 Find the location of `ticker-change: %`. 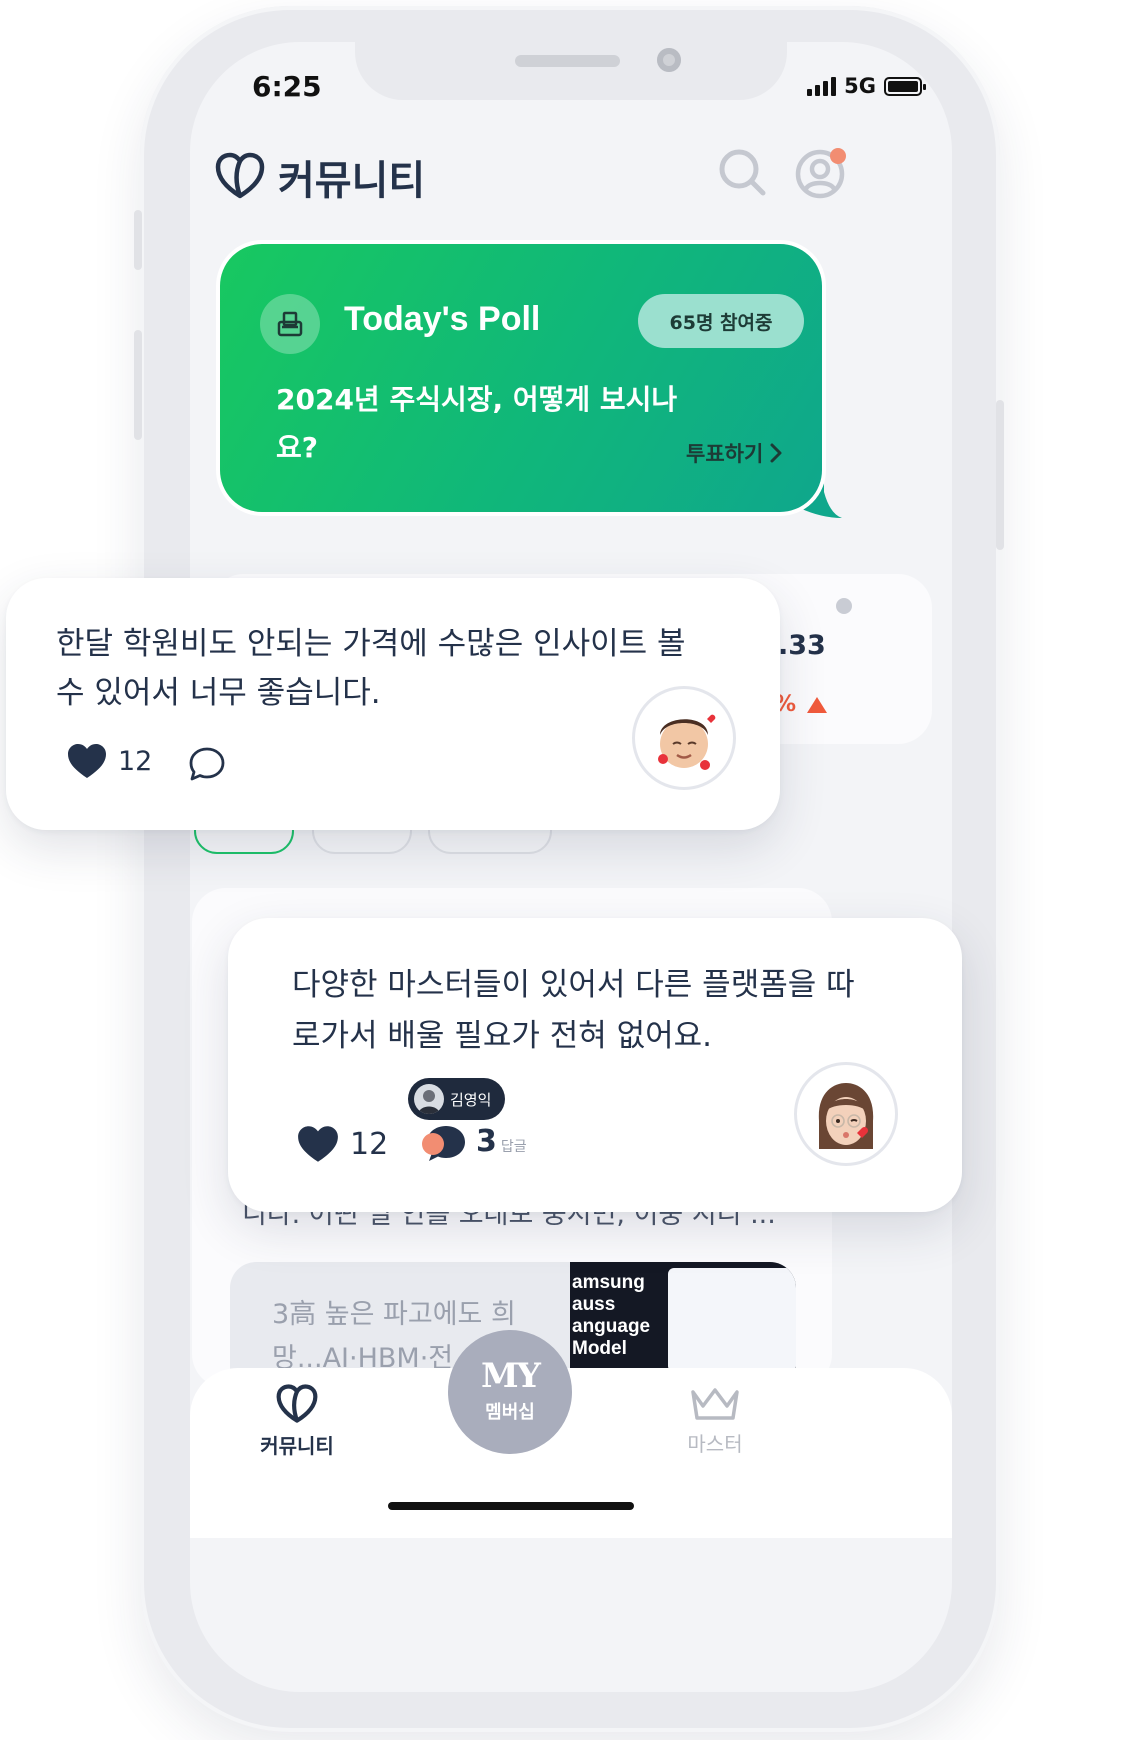

ticker-change: % is located at coordinates (801, 704).